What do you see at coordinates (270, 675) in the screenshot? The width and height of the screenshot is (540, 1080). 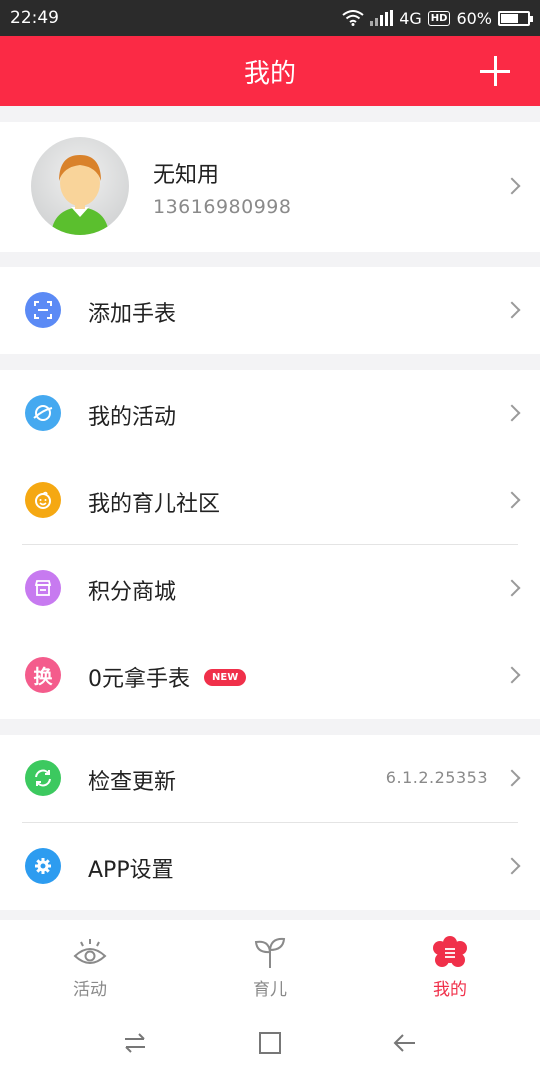 I see `menu-item-free-watch: 换 0元拿手表 NEW` at bounding box center [270, 675].